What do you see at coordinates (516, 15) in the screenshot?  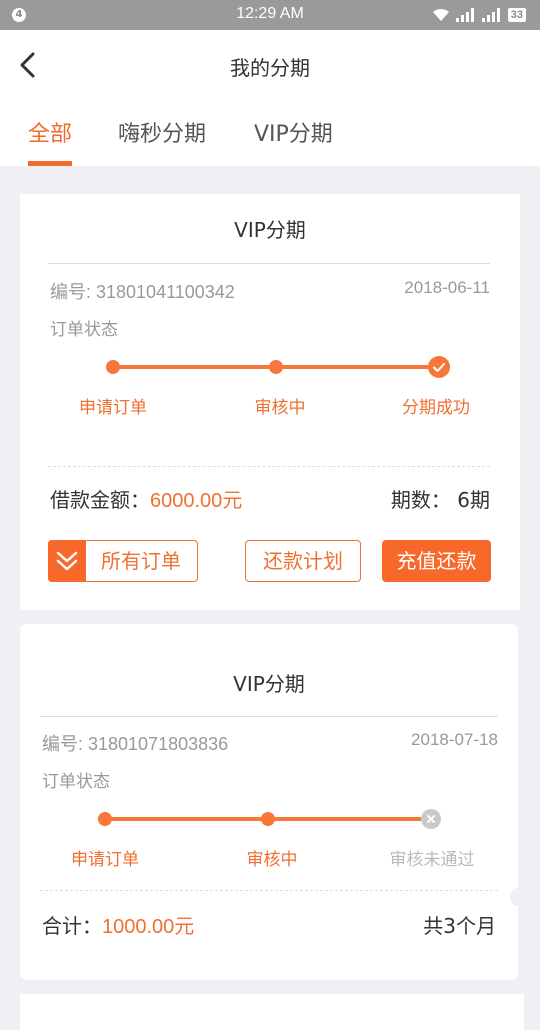 I see `battery-icon: 33` at bounding box center [516, 15].